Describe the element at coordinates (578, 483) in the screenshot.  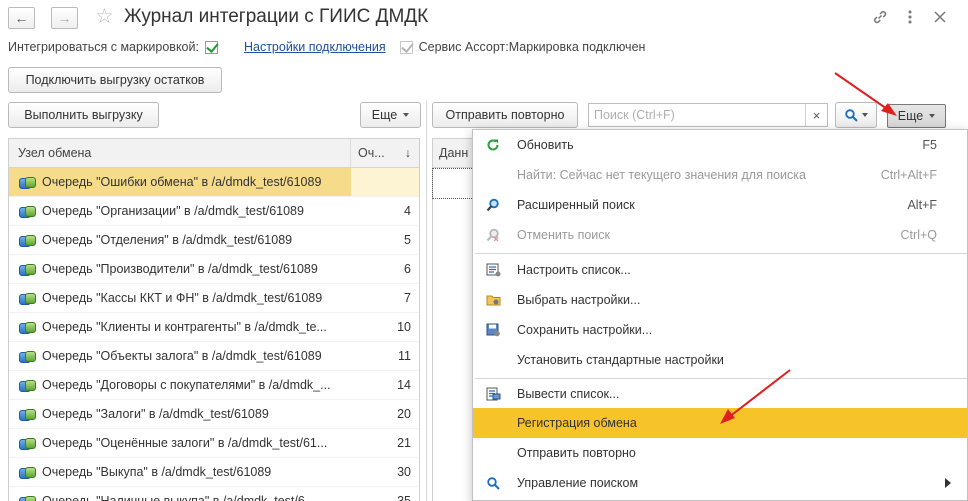
I see `menu-item-label: Управление поиском` at that location.